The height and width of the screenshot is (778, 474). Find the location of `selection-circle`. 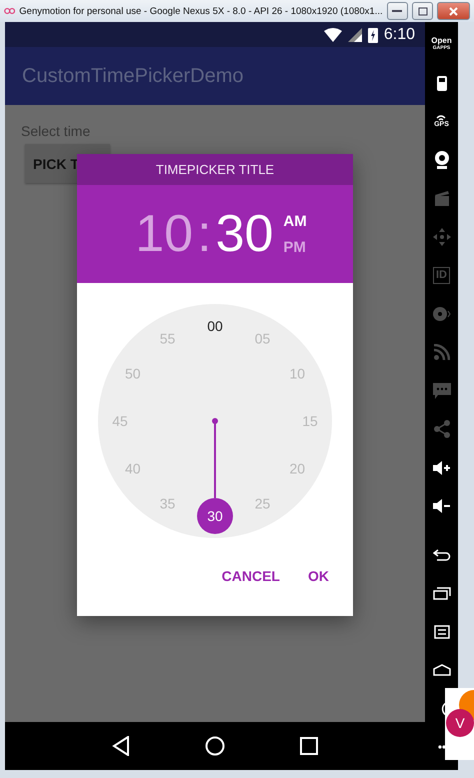

selection-circle is located at coordinates (215, 516).